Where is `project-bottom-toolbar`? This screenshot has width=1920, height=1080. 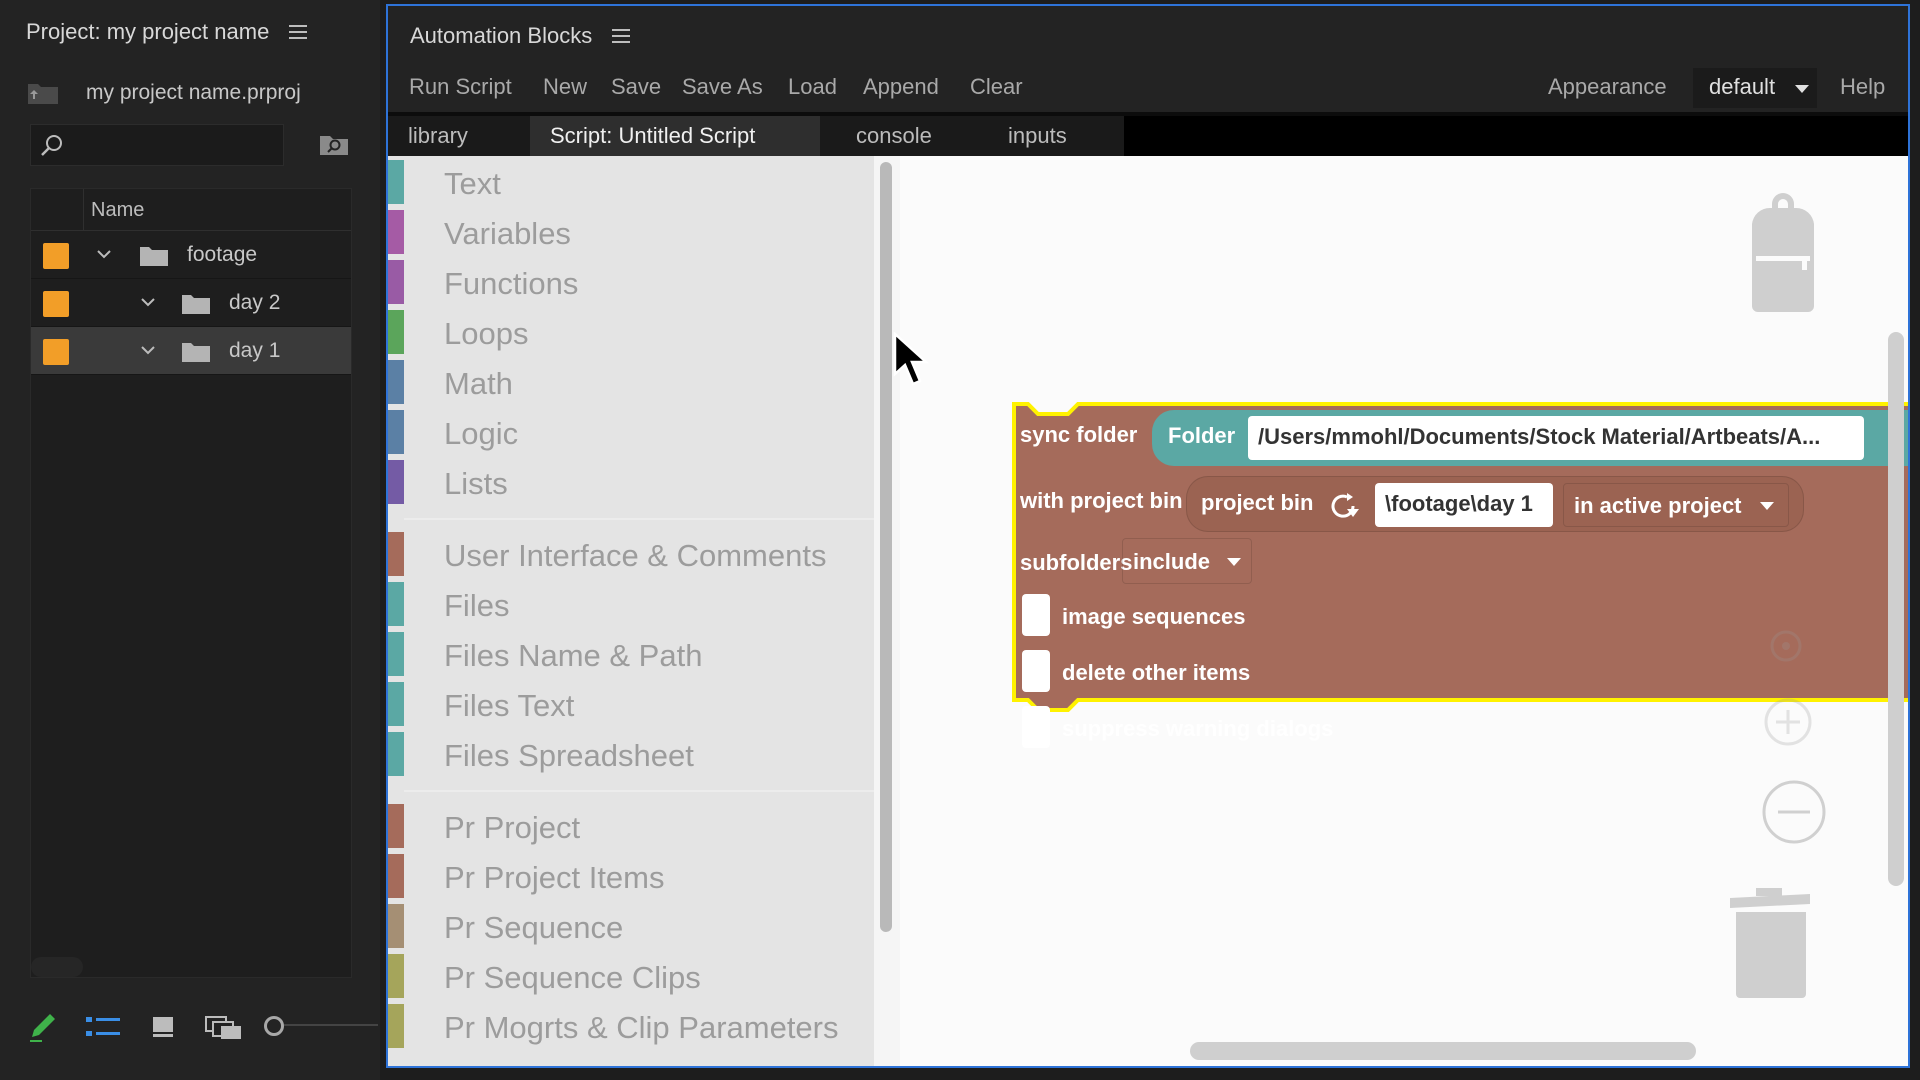
project-bottom-toolbar is located at coordinates (190, 1030).